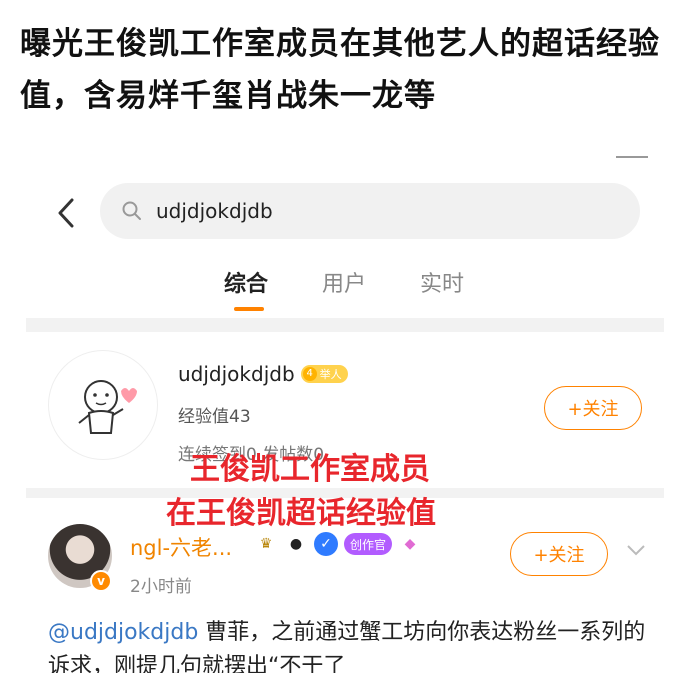 This screenshot has height=673, width=690. I want to click on username: udjdjokdjdb 4 举人, so click(263, 374).